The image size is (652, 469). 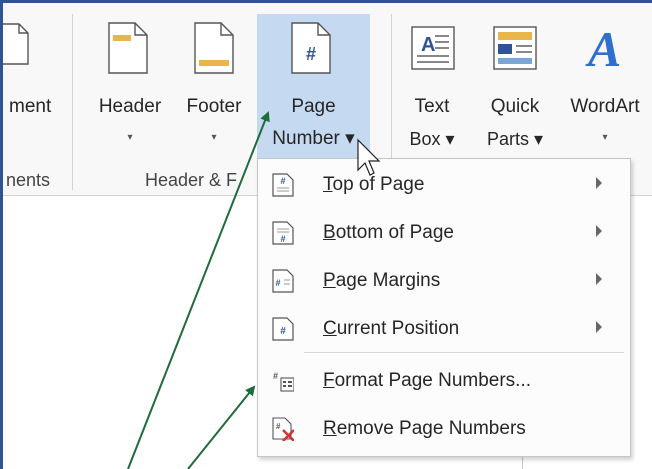 What do you see at coordinates (28, 180) in the screenshot?
I see `group-label-partial: nents` at bounding box center [28, 180].